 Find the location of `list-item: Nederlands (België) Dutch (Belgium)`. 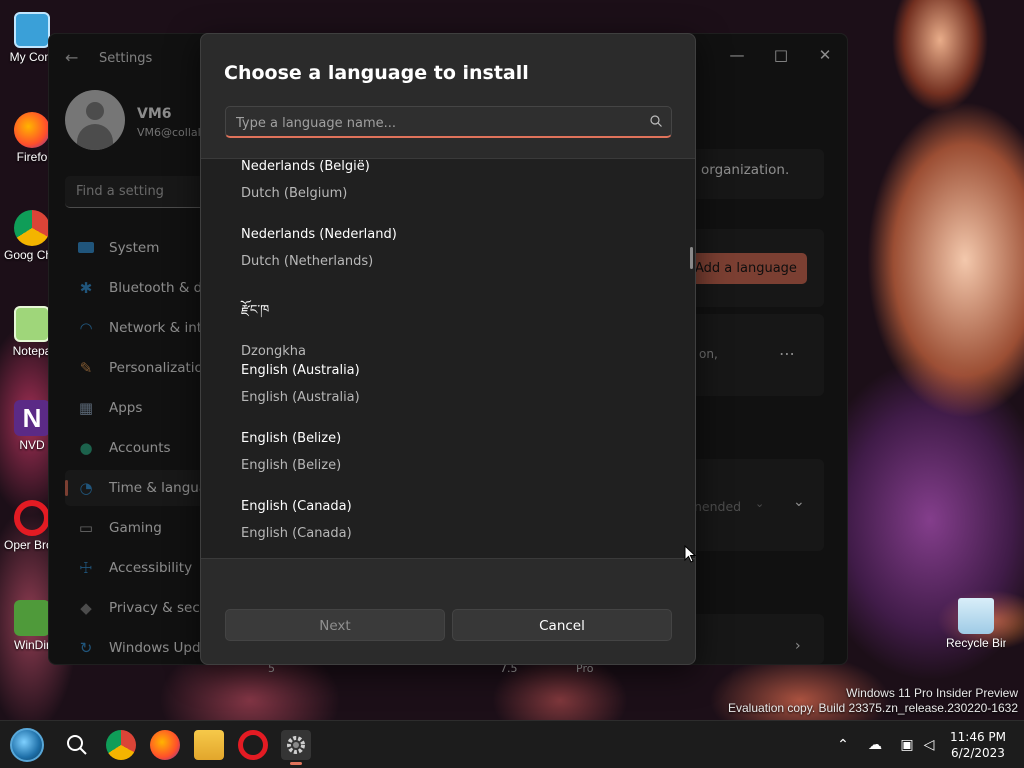

list-item: Nederlands (België) Dutch (Belgium) is located at coordinates (461, 180).